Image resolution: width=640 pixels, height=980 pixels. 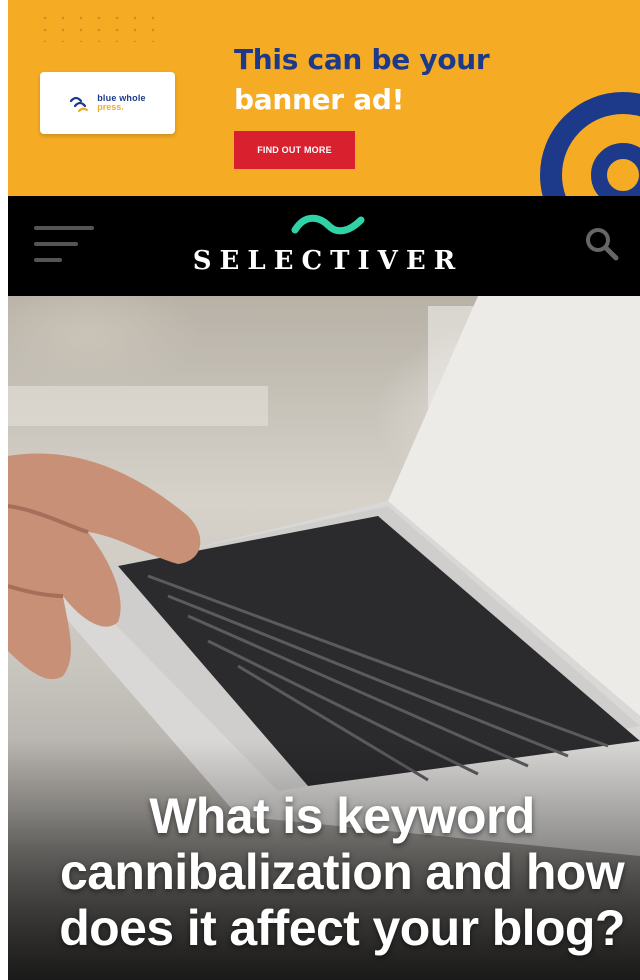 I want to click on blue-whole-press-logo-icon, so click(x=79, y=104).